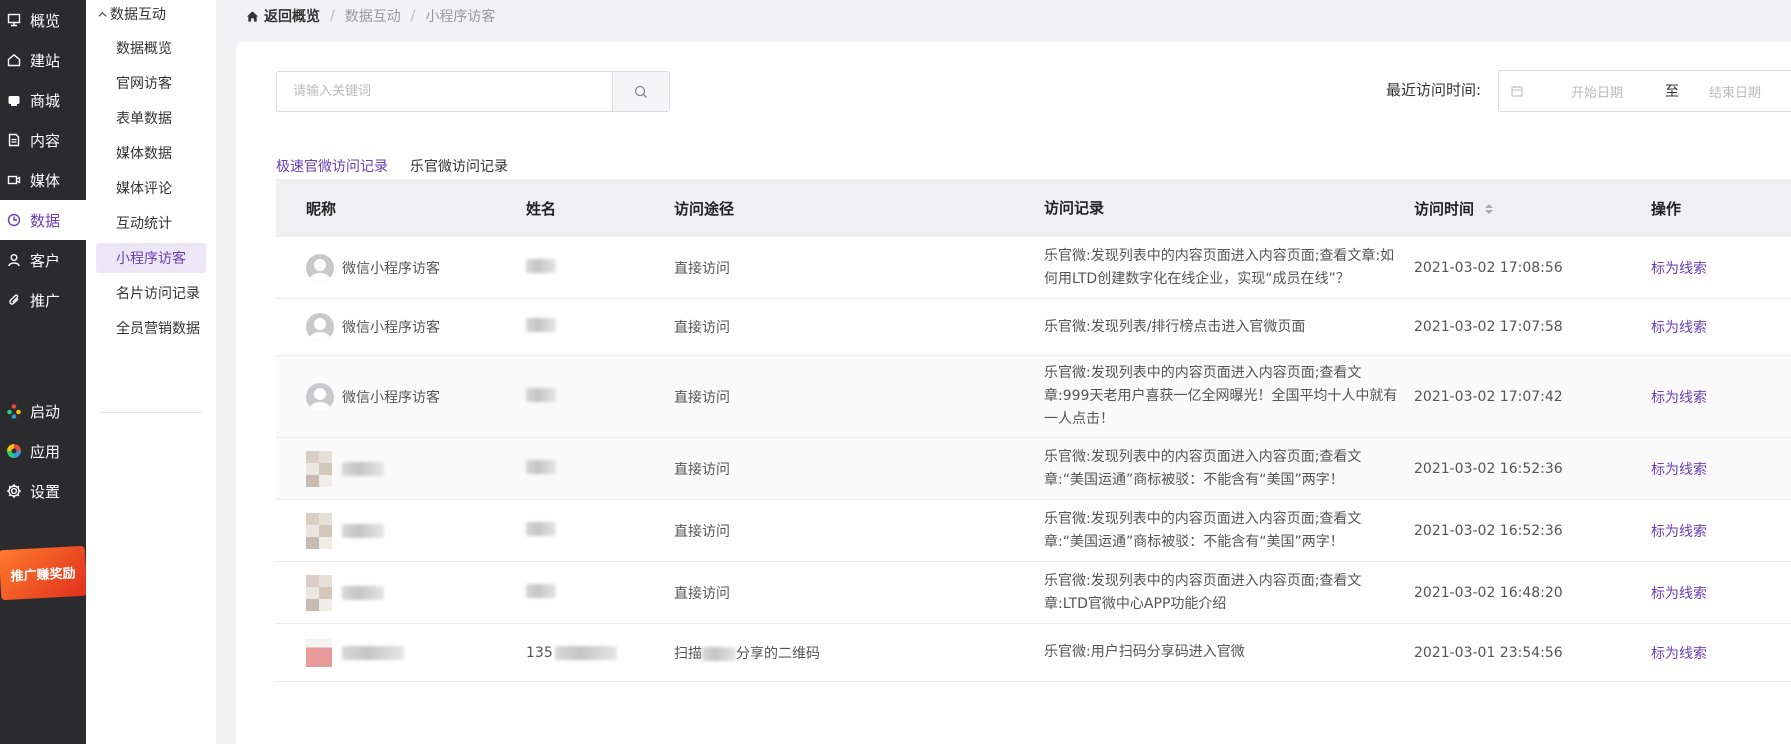 The height and width of the screenshot is (744, 1791). Describe the element at coordinates (151, 83) in the screenshot. I see `subnav-item: 官网访客` at that location.